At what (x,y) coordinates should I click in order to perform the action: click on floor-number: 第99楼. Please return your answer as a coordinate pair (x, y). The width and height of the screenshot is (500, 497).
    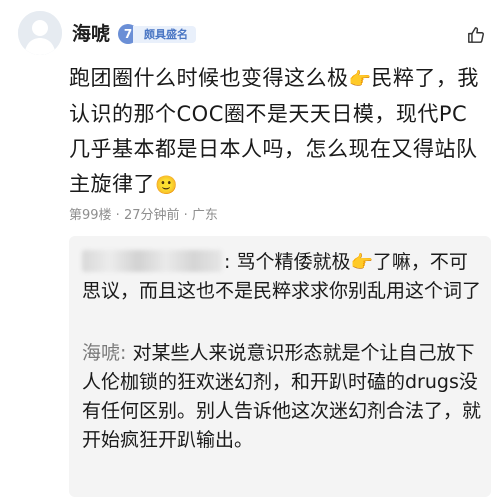
    Looking at the image, I should click on (90, 215).